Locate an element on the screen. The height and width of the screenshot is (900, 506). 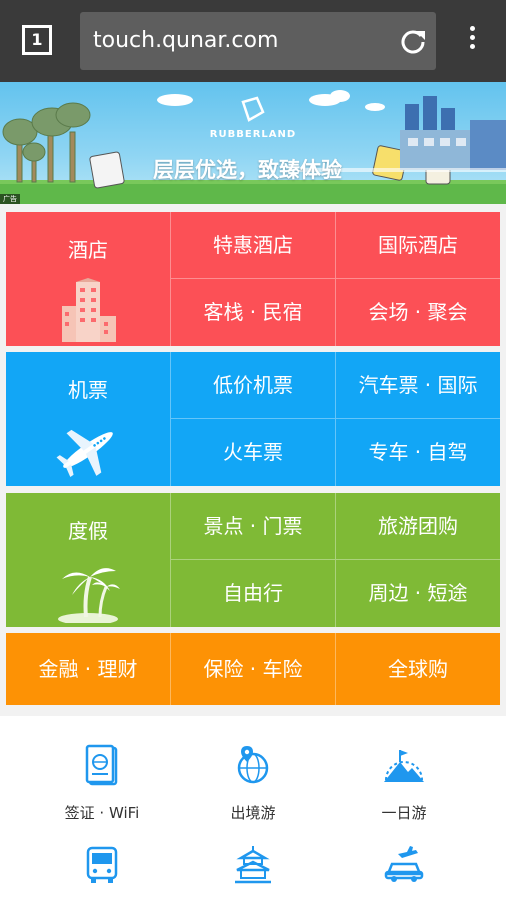
hotel-label: 酒店 is located at coordinates (88, 250).